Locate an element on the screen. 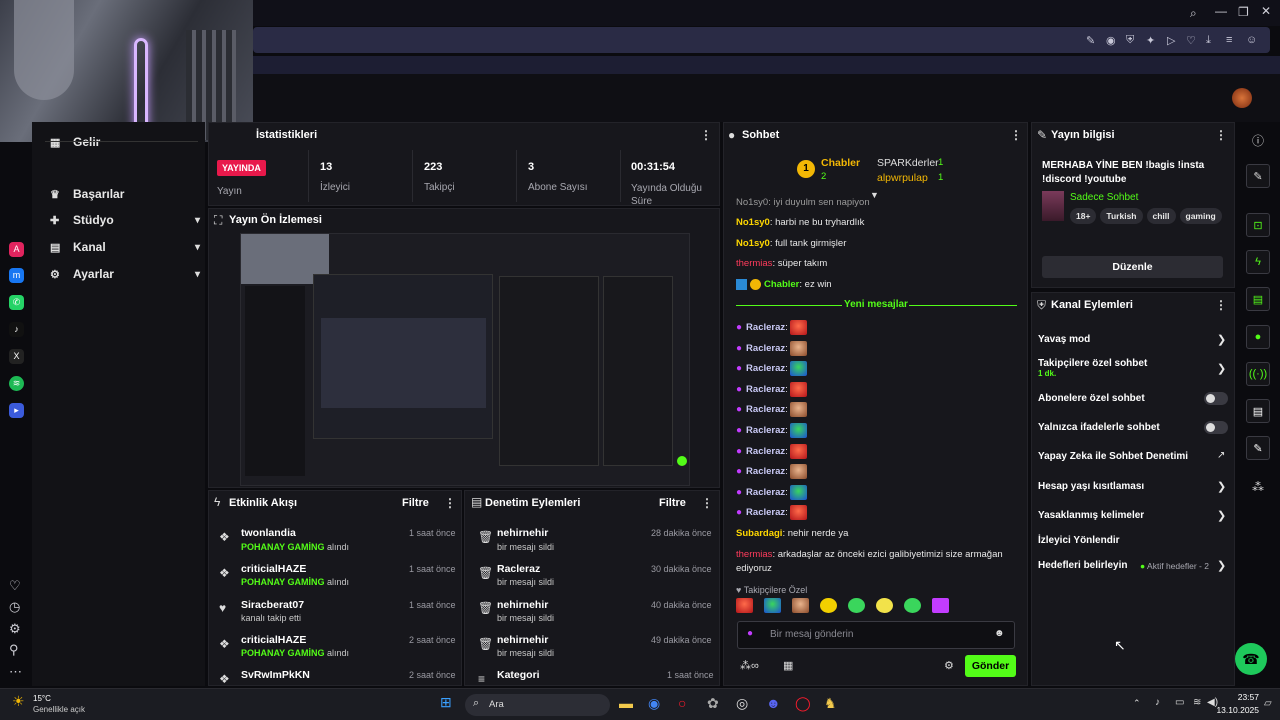  steam-icon: ◎ is located at coordinates (742, 703).